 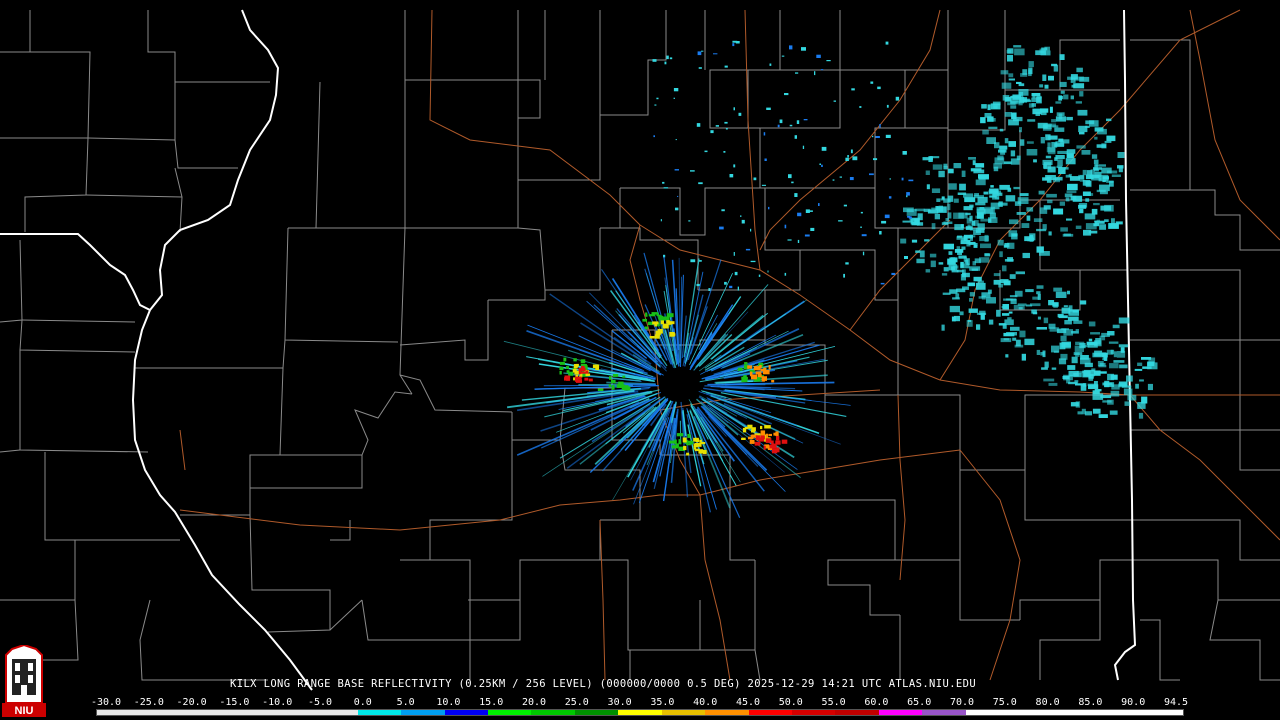 What do you see at coordinates (148, 702) in the screenshot?
I see `colorbar-label: -25.0` at bounding box center [148, 702].